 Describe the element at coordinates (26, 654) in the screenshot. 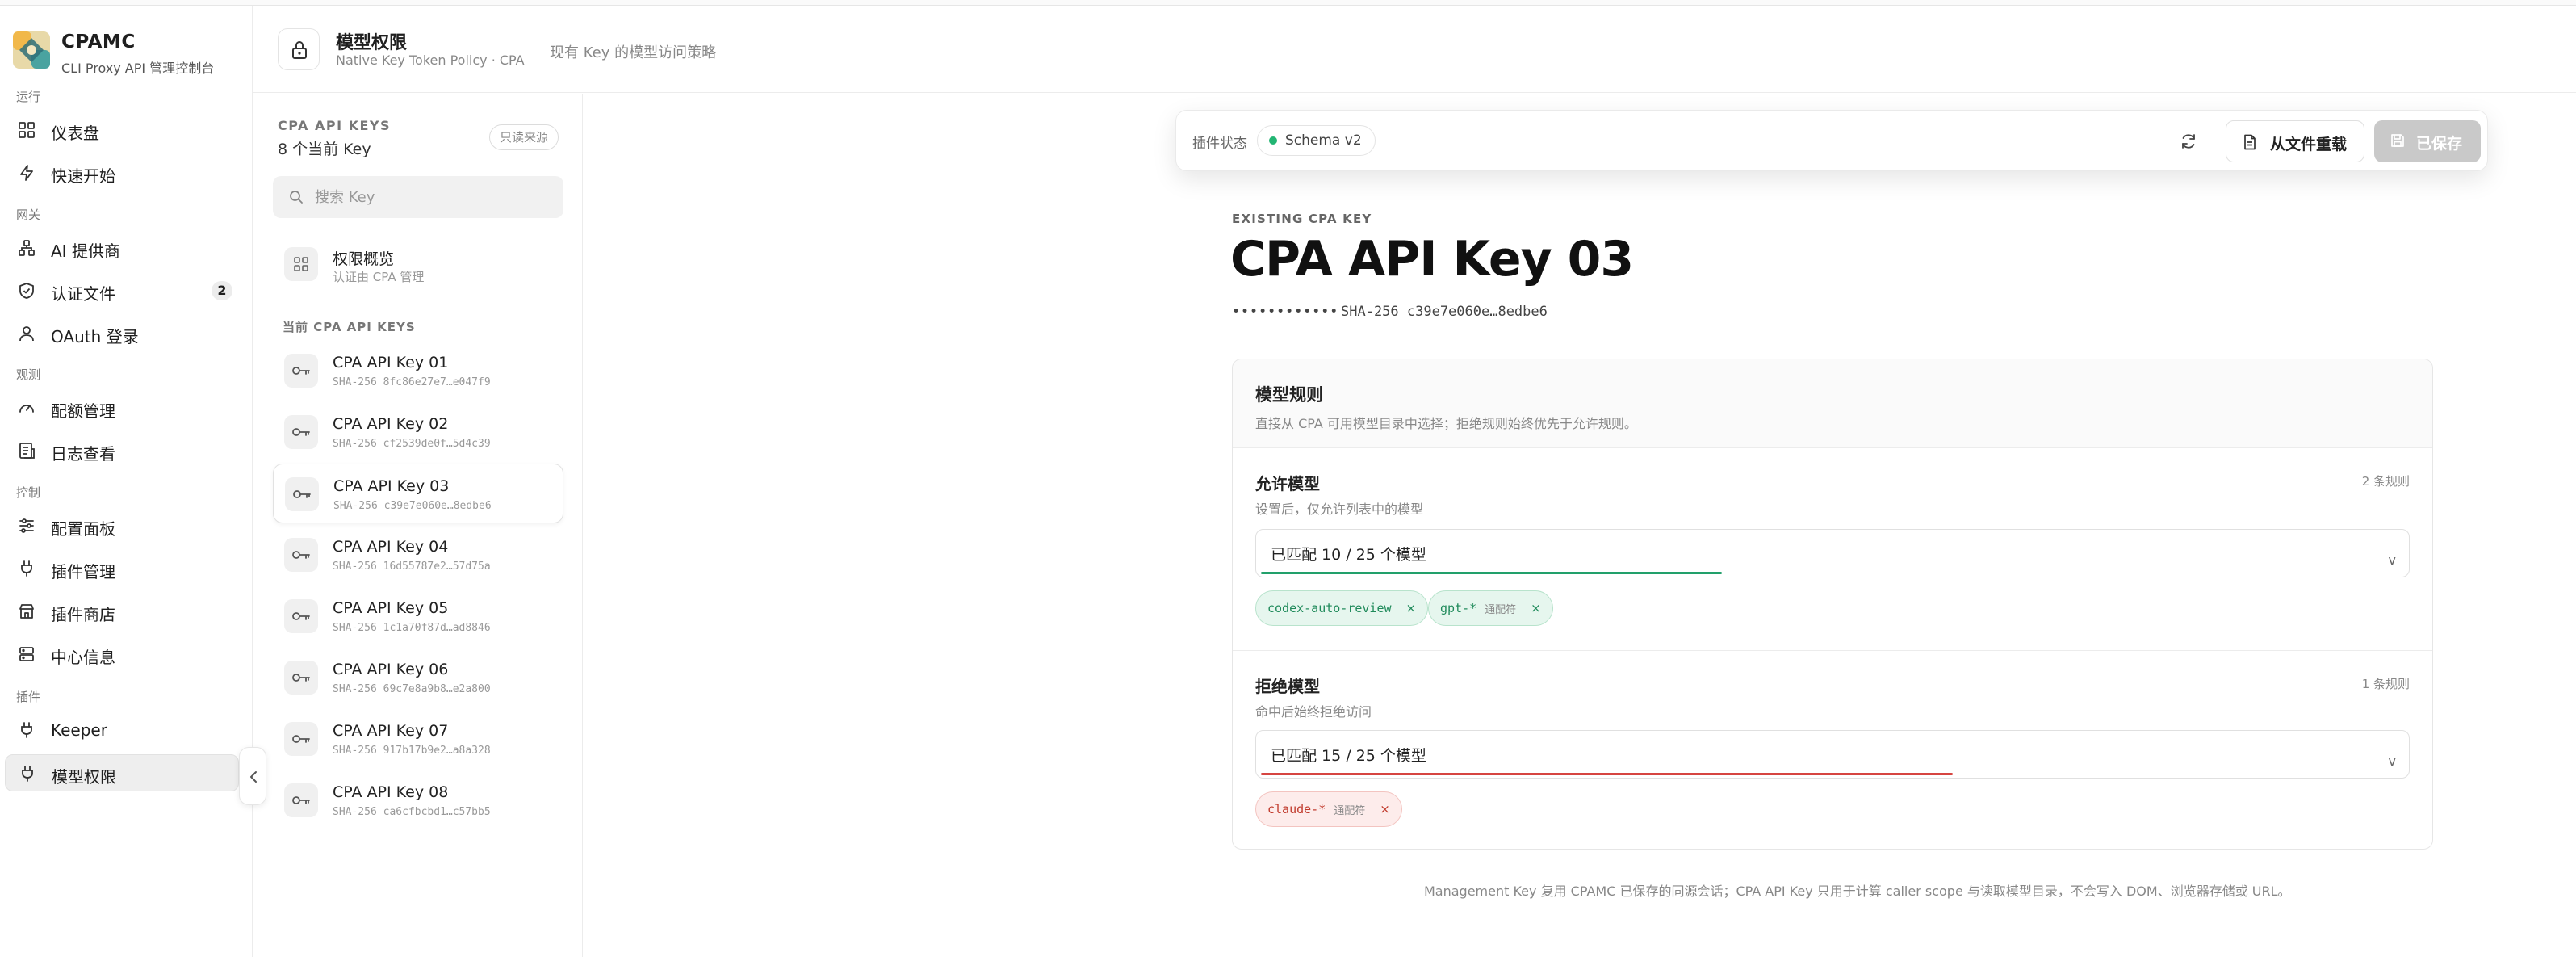

I see `server-icon` at that location.